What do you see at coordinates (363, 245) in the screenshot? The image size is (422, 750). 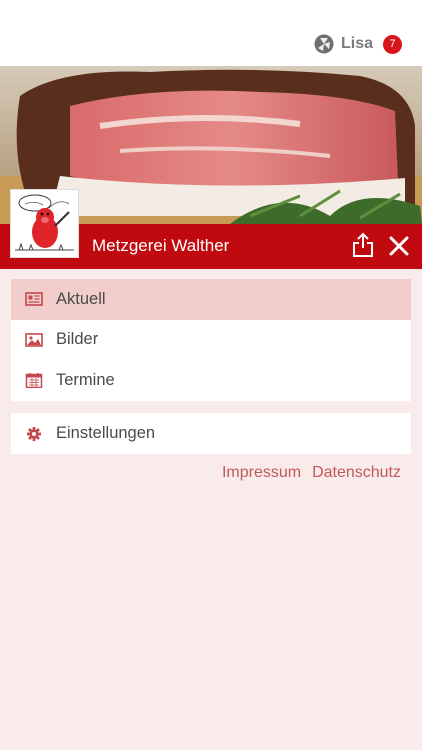 I see `share-icon` at bounding box center [363, 245].